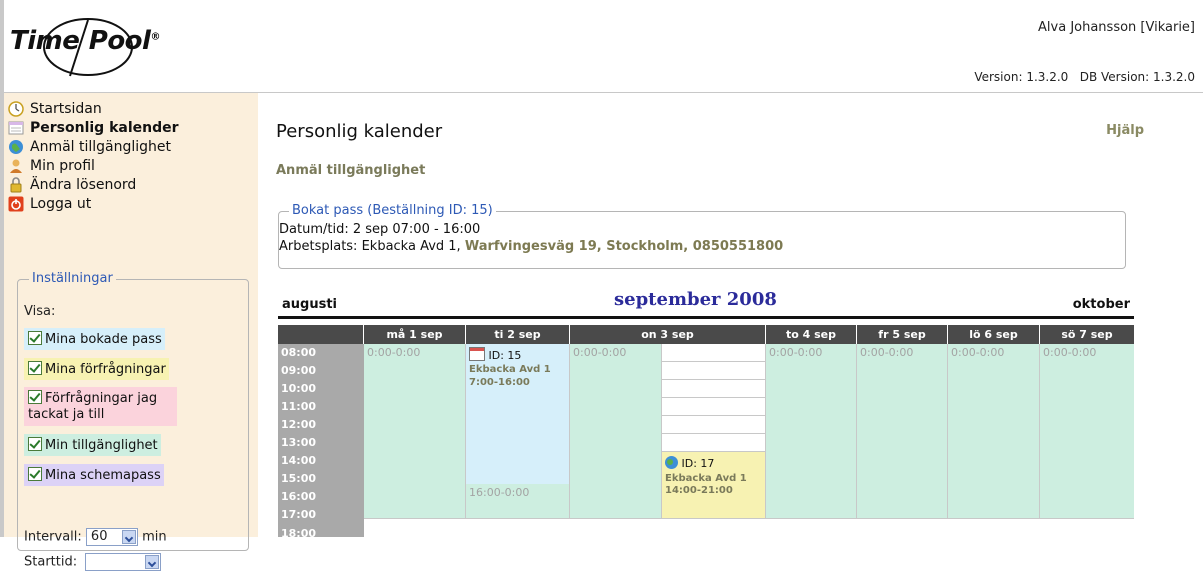 The image size is (1203, 571). I want to click on time-label: 17:00, so click(299, 514).